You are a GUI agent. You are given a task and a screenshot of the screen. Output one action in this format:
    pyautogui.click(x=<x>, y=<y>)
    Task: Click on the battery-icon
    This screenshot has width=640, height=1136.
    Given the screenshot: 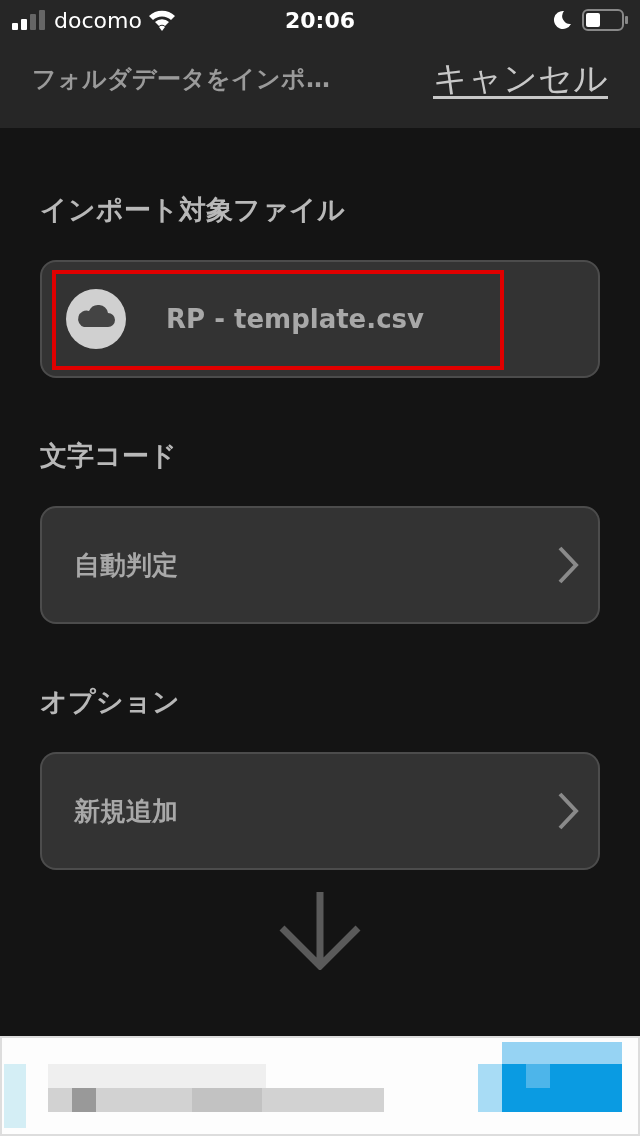 What is the action you would take?
    pyautogui.click(x=605, y=20)
    